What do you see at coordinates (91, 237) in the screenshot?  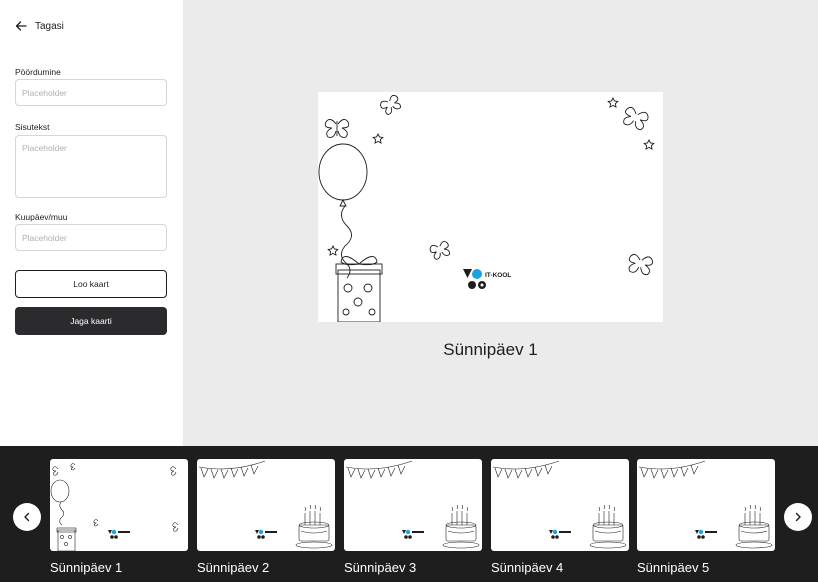 I see `date-input` at bounding box center [91, 237].